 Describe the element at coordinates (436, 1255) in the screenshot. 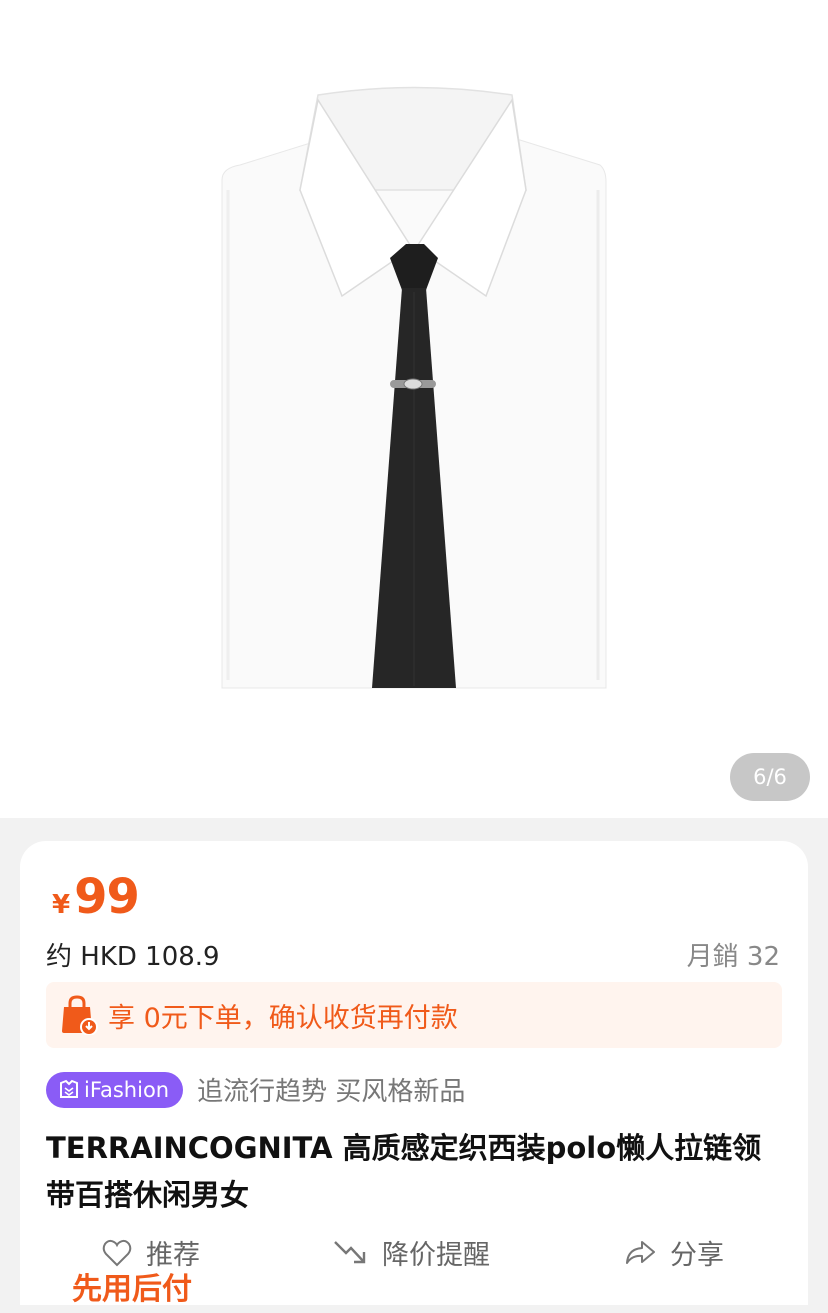

I see `price-drop-alert-label: 降价提醒` at that location.